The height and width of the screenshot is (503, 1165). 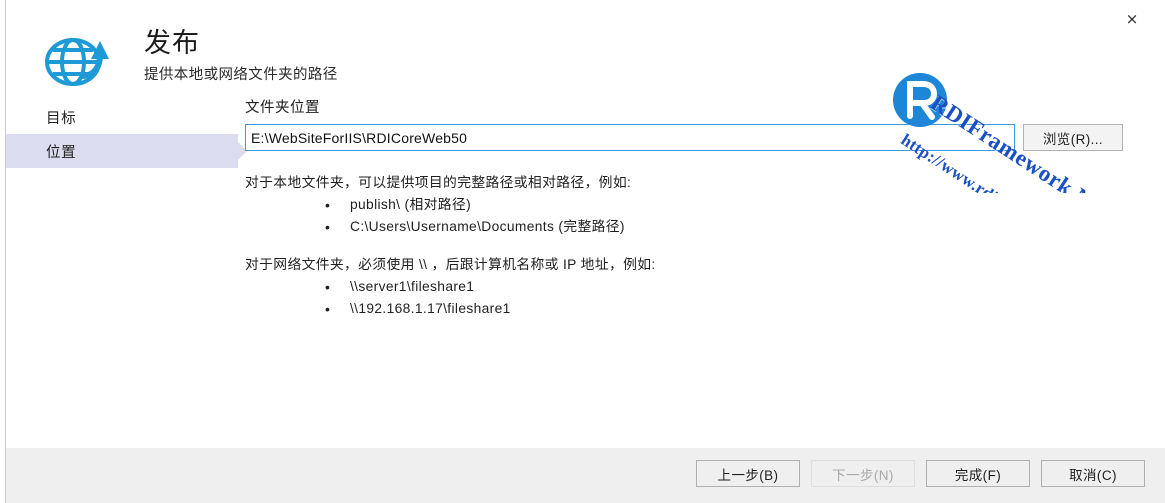 I want to click on page-title: 发布, so click(x=172, y=43).